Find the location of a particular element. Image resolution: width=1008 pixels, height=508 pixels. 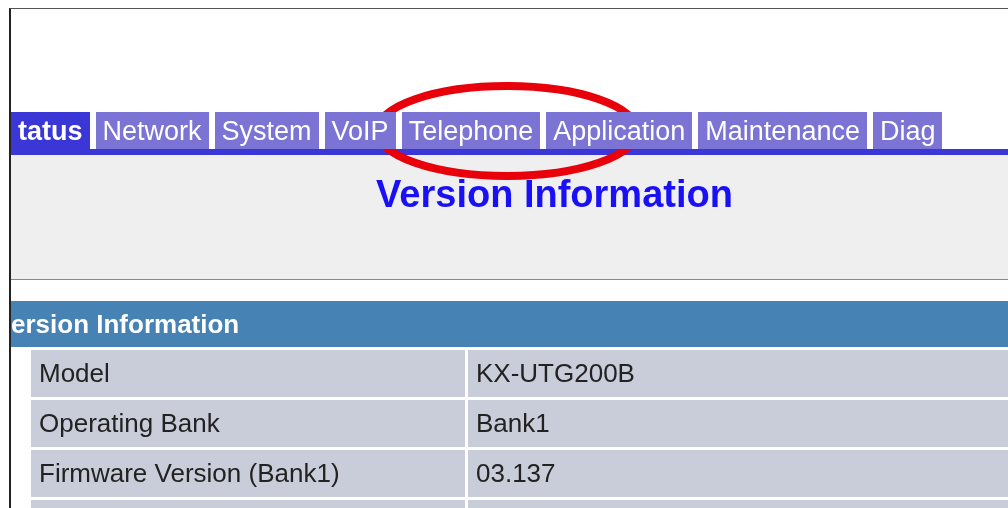

nav-tab: Network is located at coordinates (152, 130).